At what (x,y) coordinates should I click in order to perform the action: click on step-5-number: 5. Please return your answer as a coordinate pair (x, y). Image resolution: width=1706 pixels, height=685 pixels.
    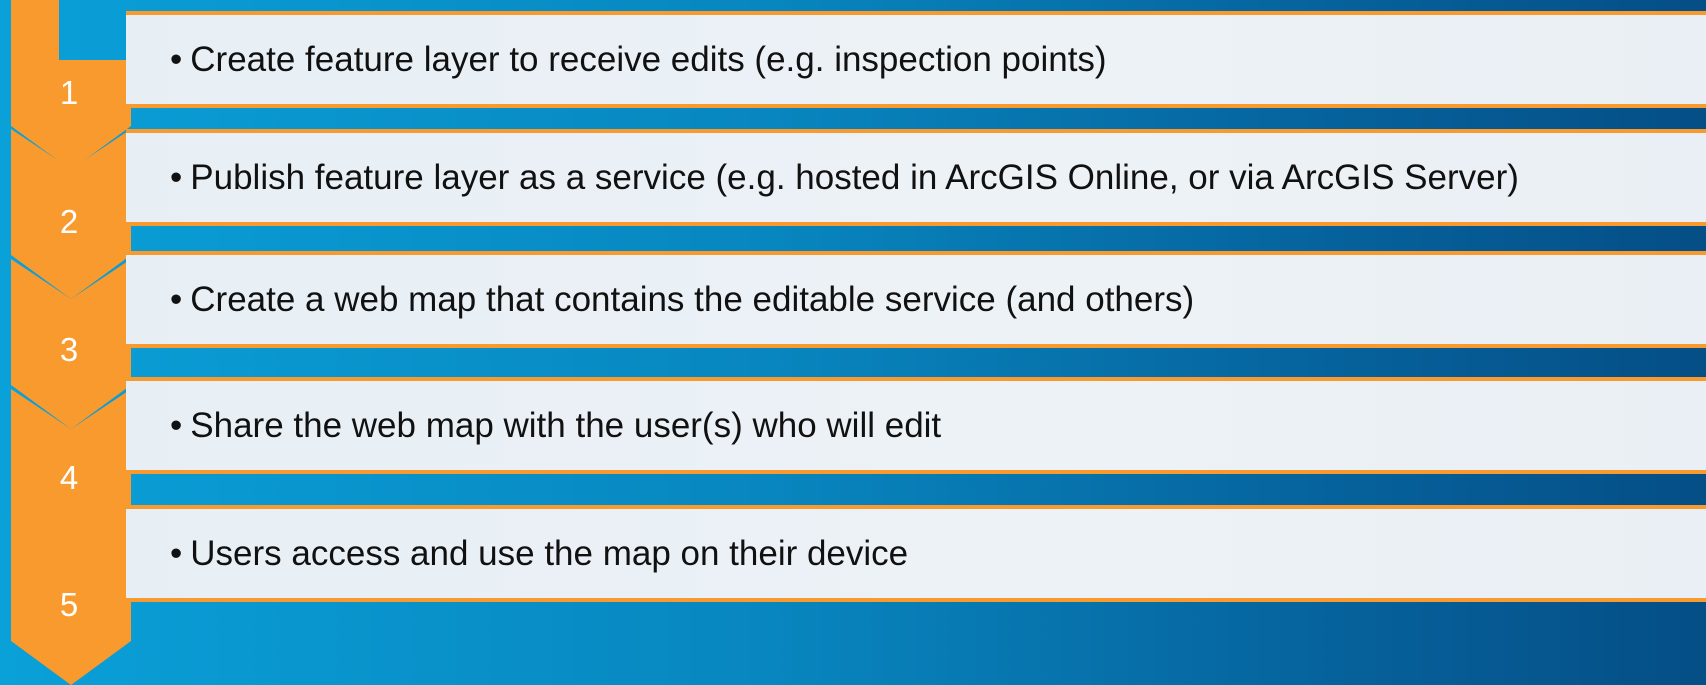
    Looking at the image, I should click on (69, 604).